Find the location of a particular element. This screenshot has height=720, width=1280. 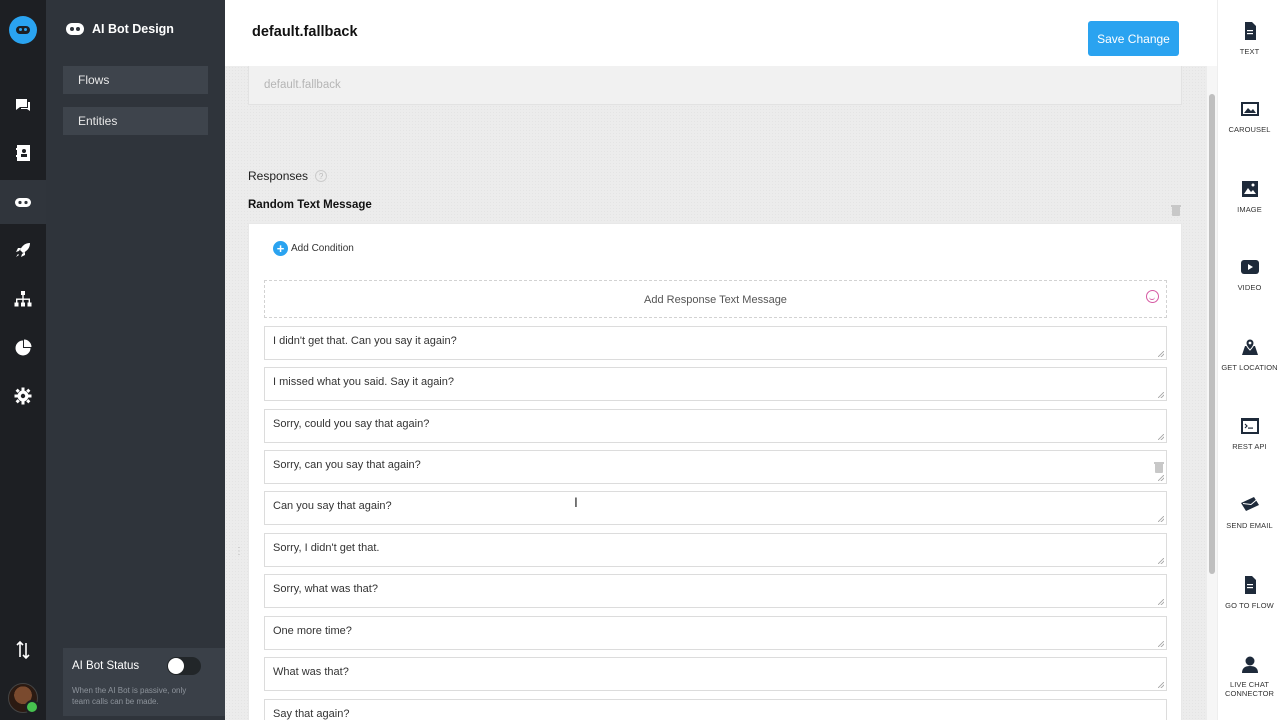

component-label: GET LOCATION is located at coordinates (1249, 367).